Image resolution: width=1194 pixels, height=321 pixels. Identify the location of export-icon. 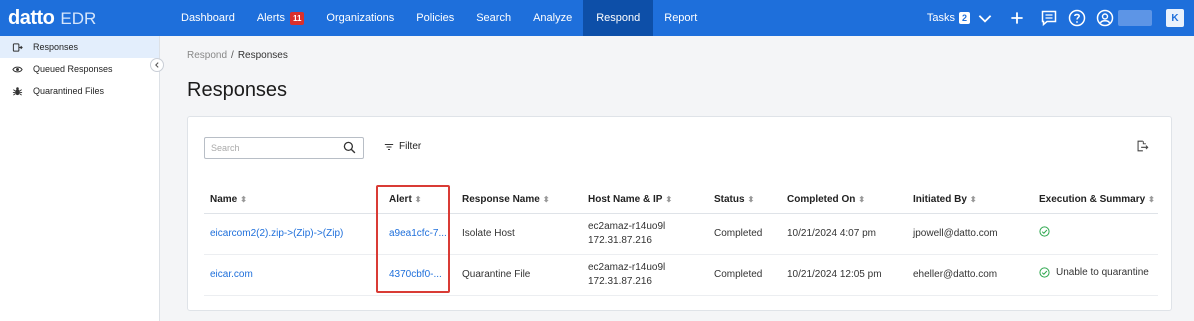
(1143, 147).